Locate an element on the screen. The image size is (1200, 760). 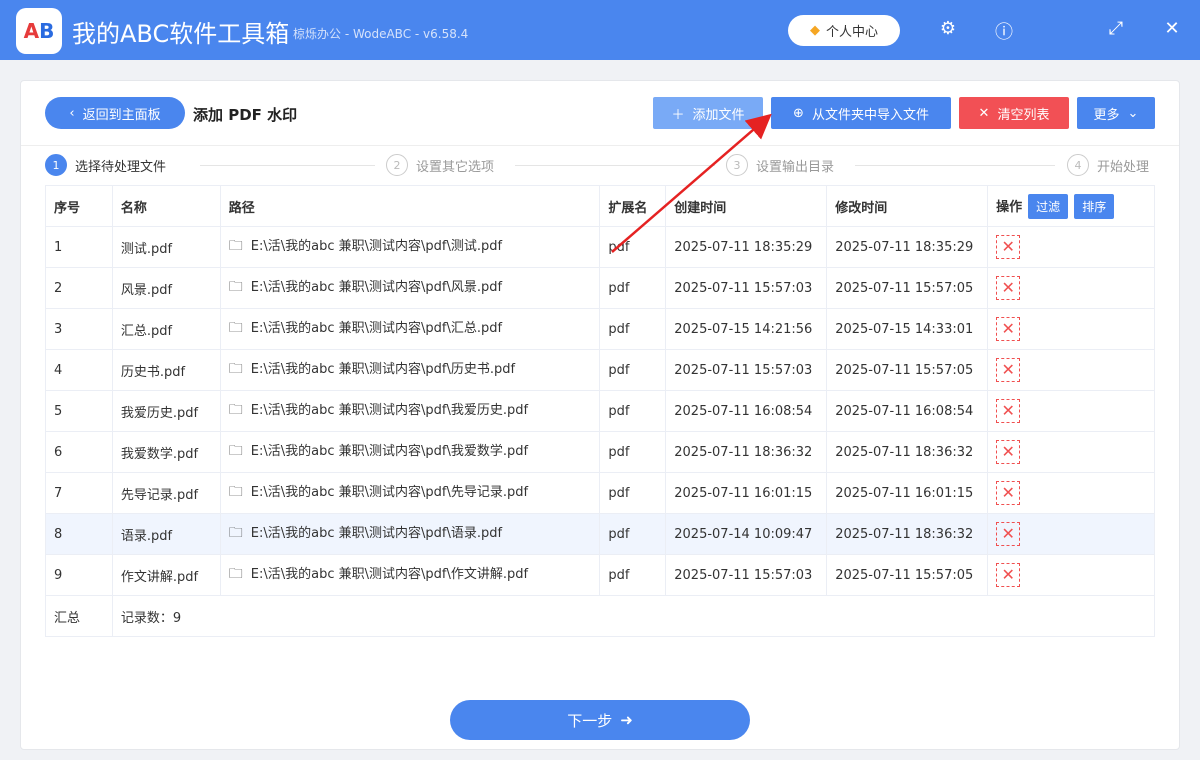
file-path: 🗀 E:\活\我的abc 兼职\测试内容\pdf\语录.pdf is located at coordinates (410, 534).